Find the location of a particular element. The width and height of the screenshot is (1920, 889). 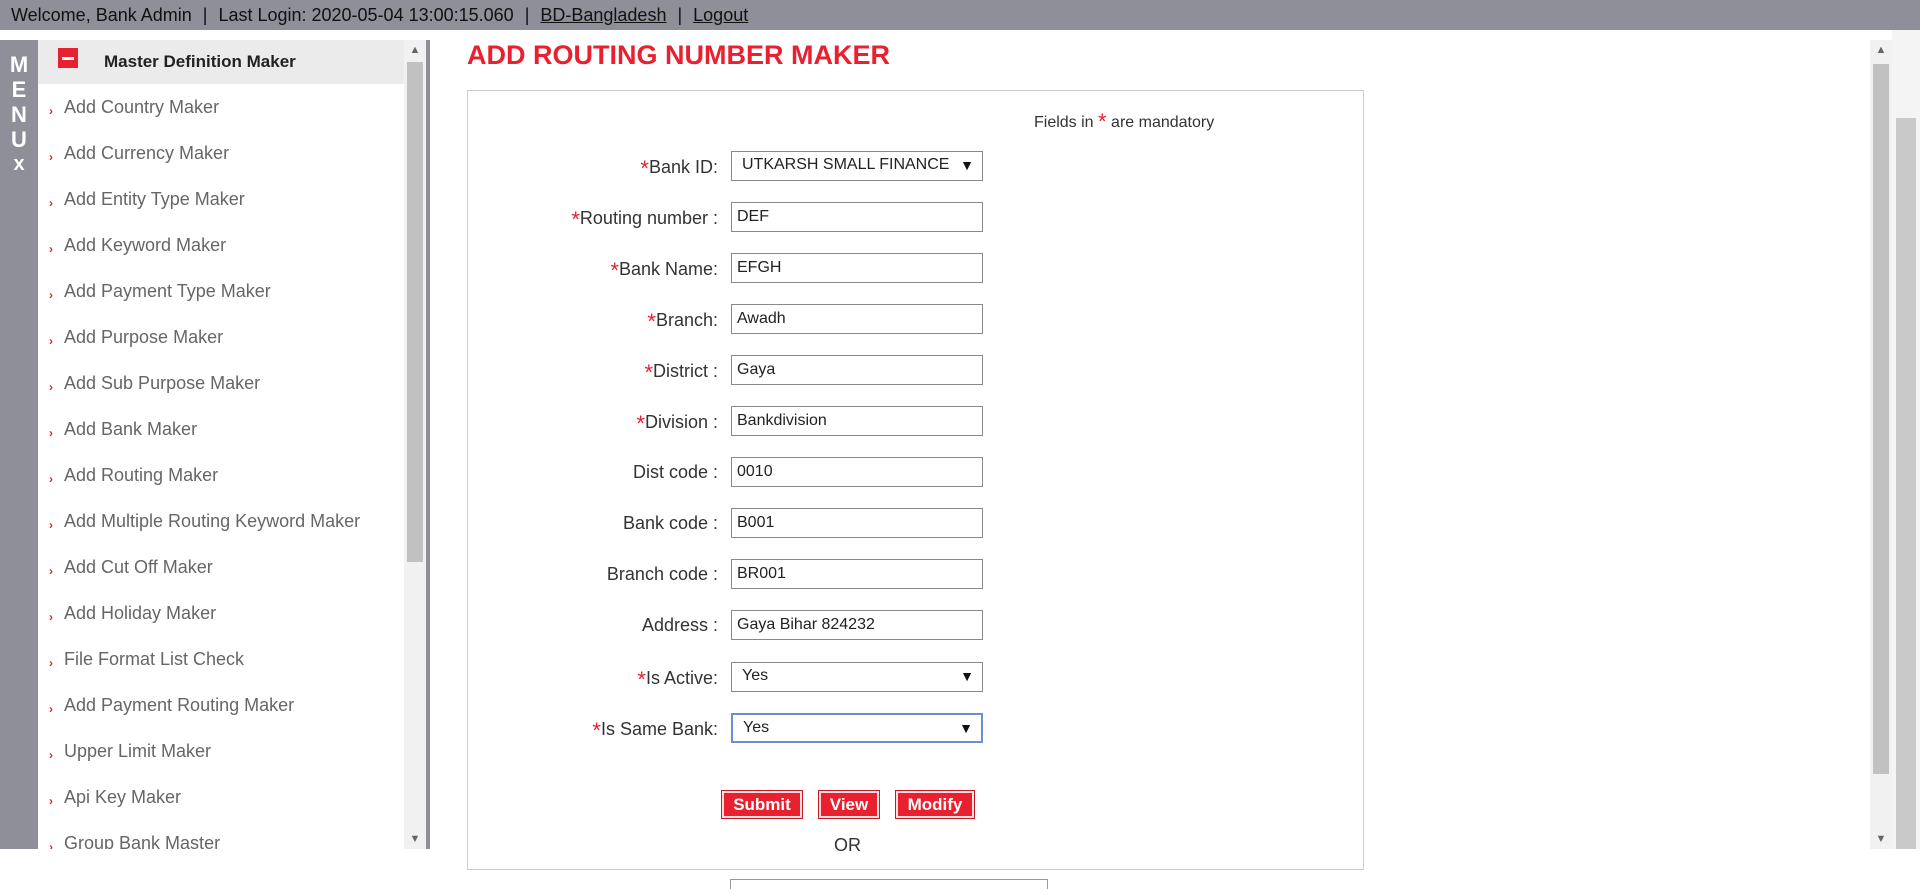

close-icon: x is located at coordinates (18, 164).